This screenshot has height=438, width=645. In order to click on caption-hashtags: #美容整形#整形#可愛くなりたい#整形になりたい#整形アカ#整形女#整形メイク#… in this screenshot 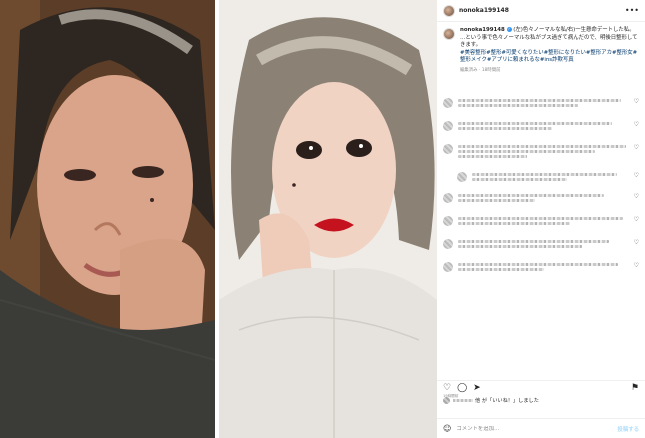, I will do `click(549, 57)`.